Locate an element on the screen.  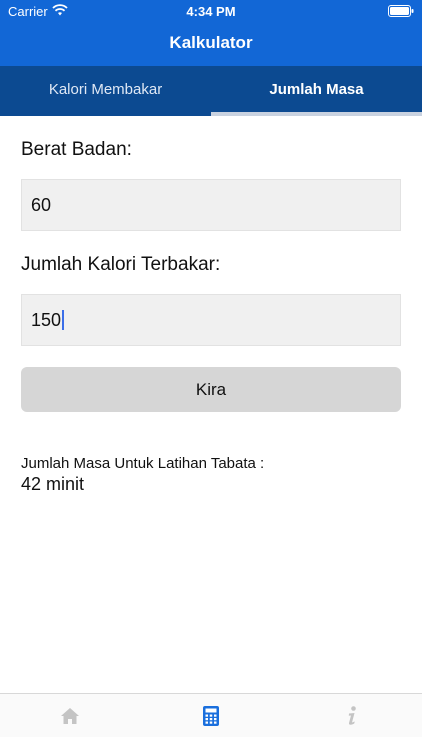
segment-tabs: Kalori Membakar Jumlah Masa is located at coordinates (211, 91).